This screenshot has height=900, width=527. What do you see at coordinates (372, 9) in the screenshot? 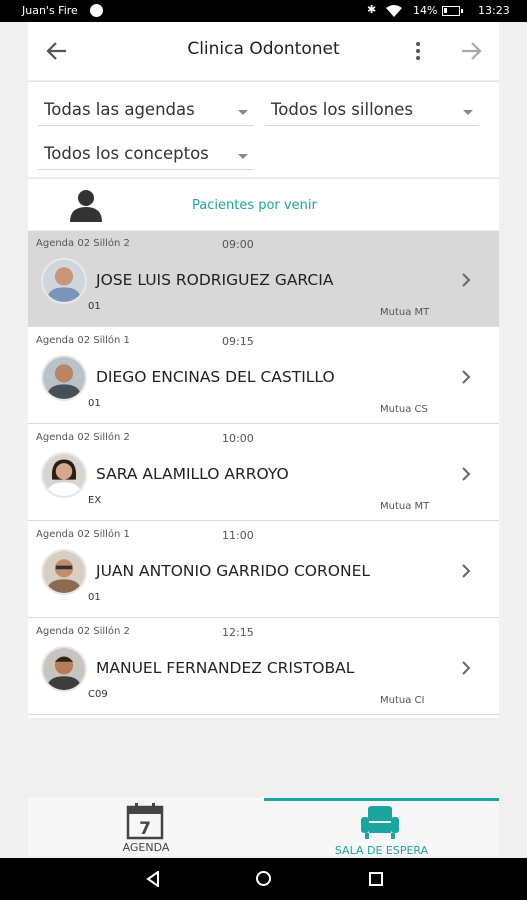
I see `bluetooth-icon: ✱` at bounding box center [372, 9].